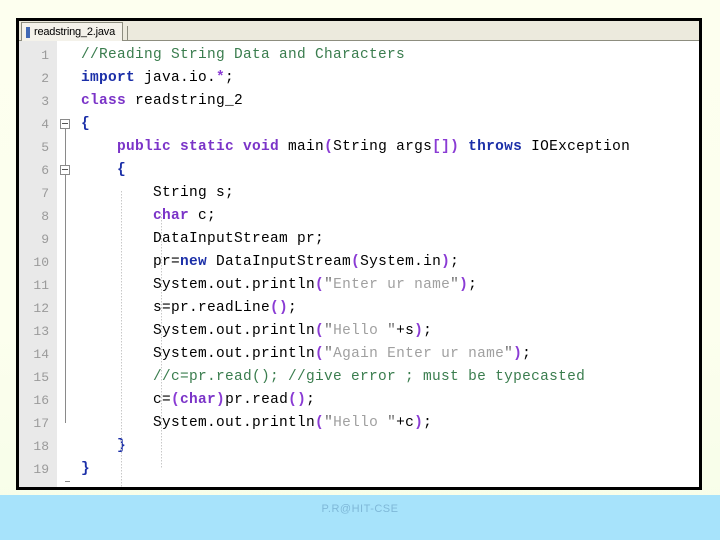 The height and width of the screenshot is (540, 720). What do you see at coordinates (131, 262) in the screenshot?
I see `code-token: pr=` at bounding box center [131, 262].